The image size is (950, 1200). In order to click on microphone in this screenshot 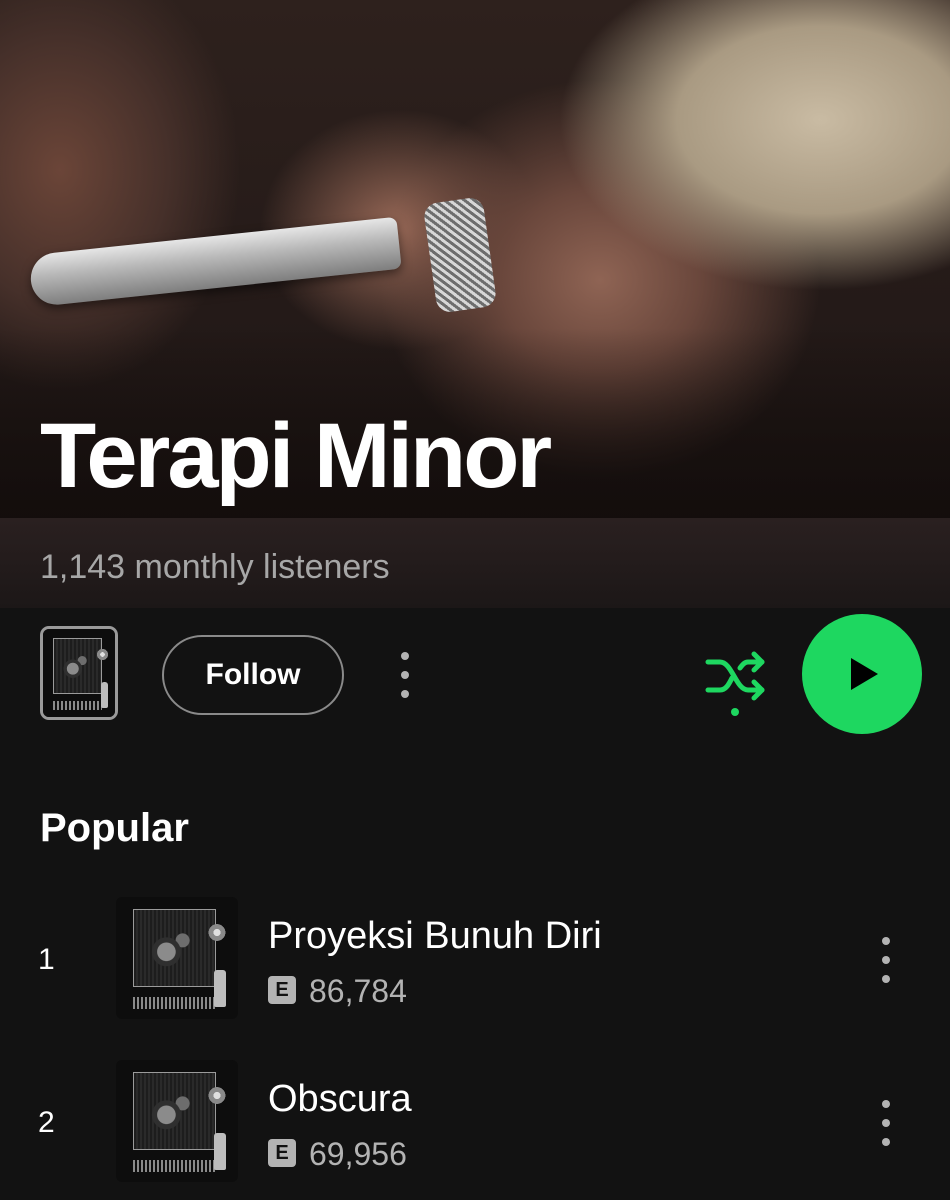, I will do `click(215, 262)`.